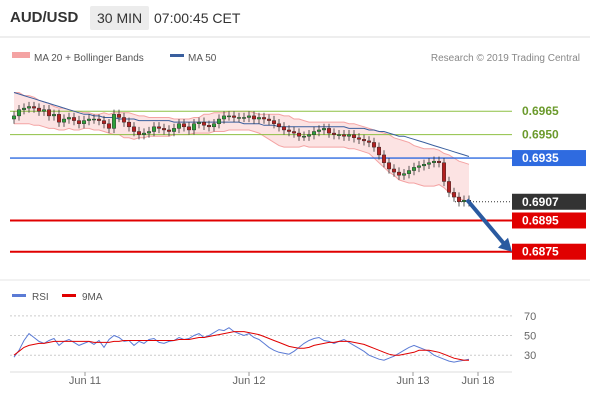 The height and width of the screenshot is (400, 590). I want to click on rsi-tick-label: 30, so click(530, 356).